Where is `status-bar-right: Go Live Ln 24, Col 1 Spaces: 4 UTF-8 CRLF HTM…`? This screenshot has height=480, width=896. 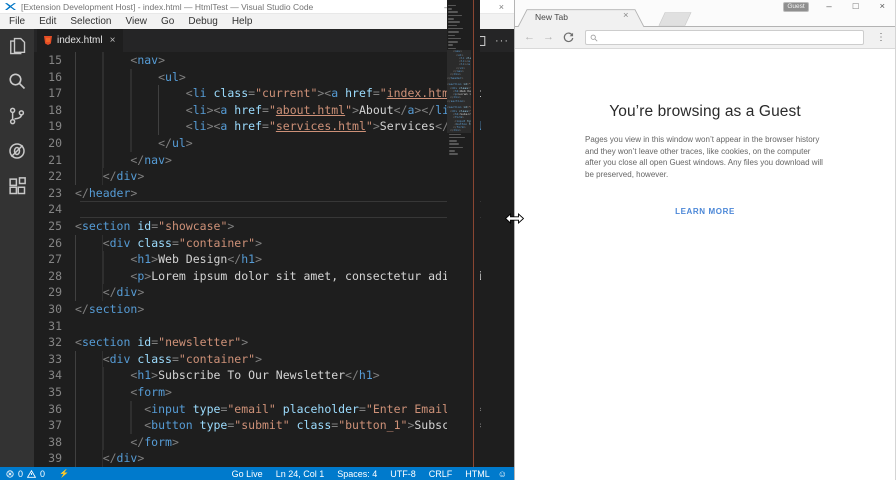
status-bar-right: Go Live Ln 24, Col 1 Spaces: 4 UTF-8 CRLF HTM… is located at coordinates (365, 474).